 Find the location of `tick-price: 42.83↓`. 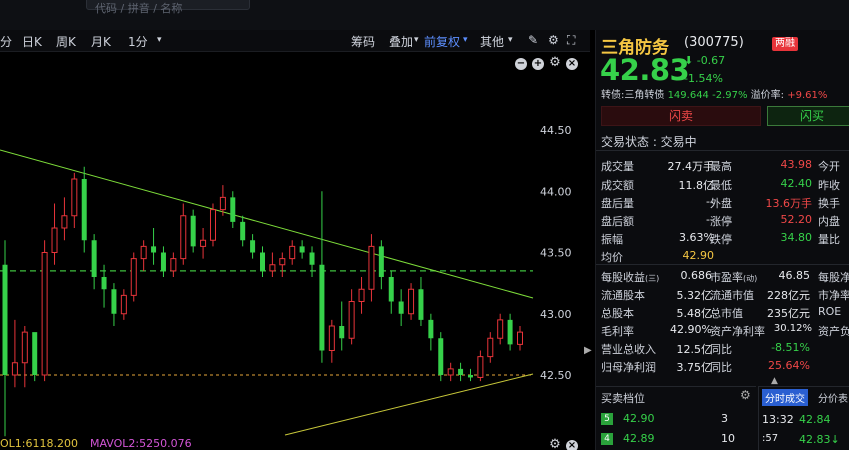

tick-price: 42.83↓ is located at coordinates (819, 439).